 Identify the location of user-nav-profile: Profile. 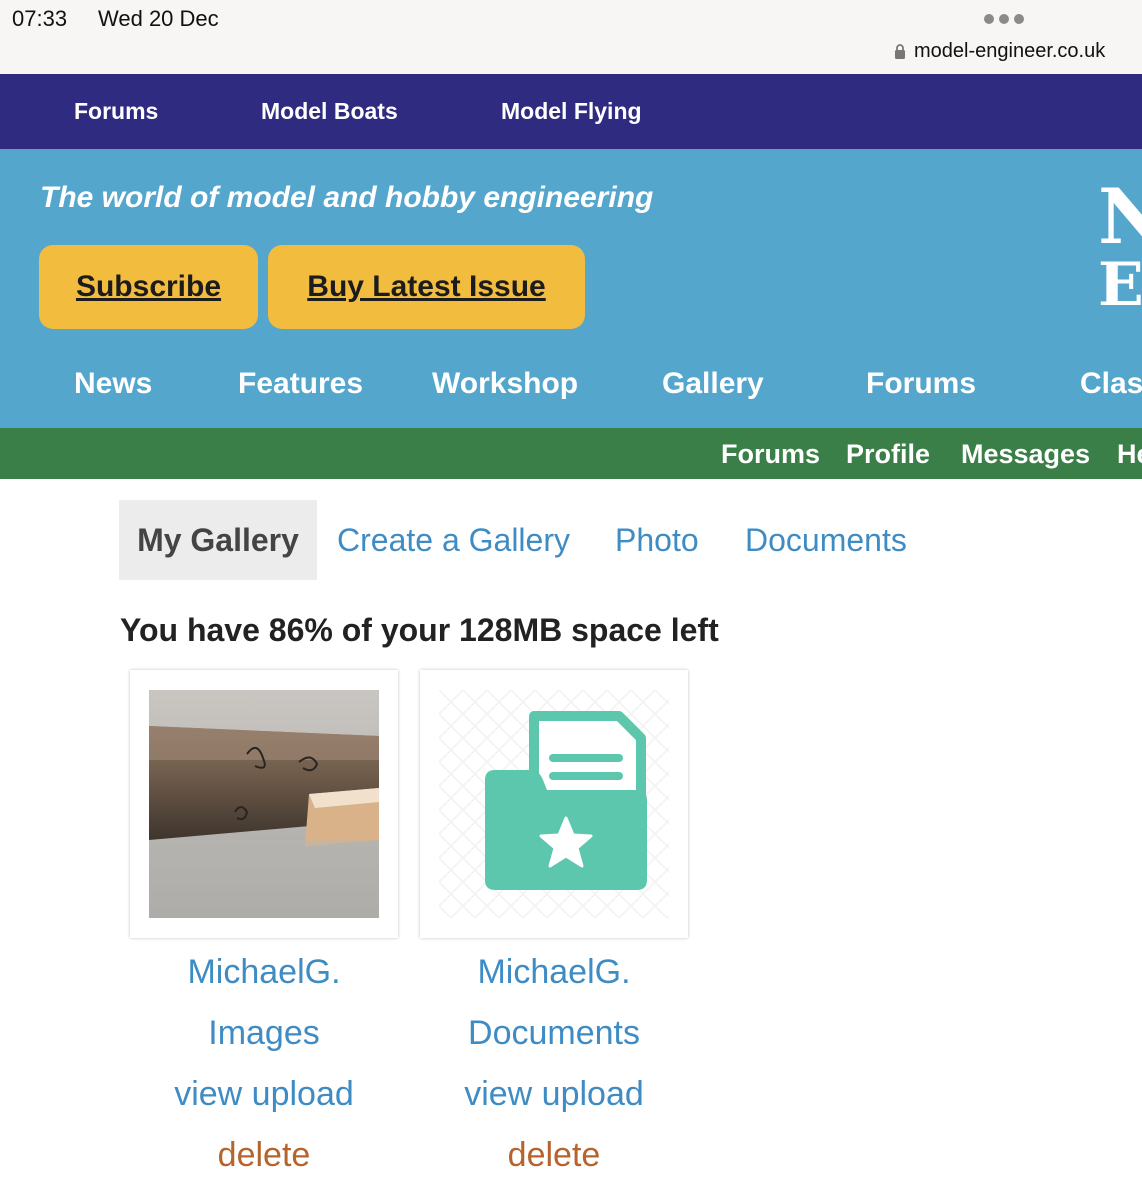
(888, 454).